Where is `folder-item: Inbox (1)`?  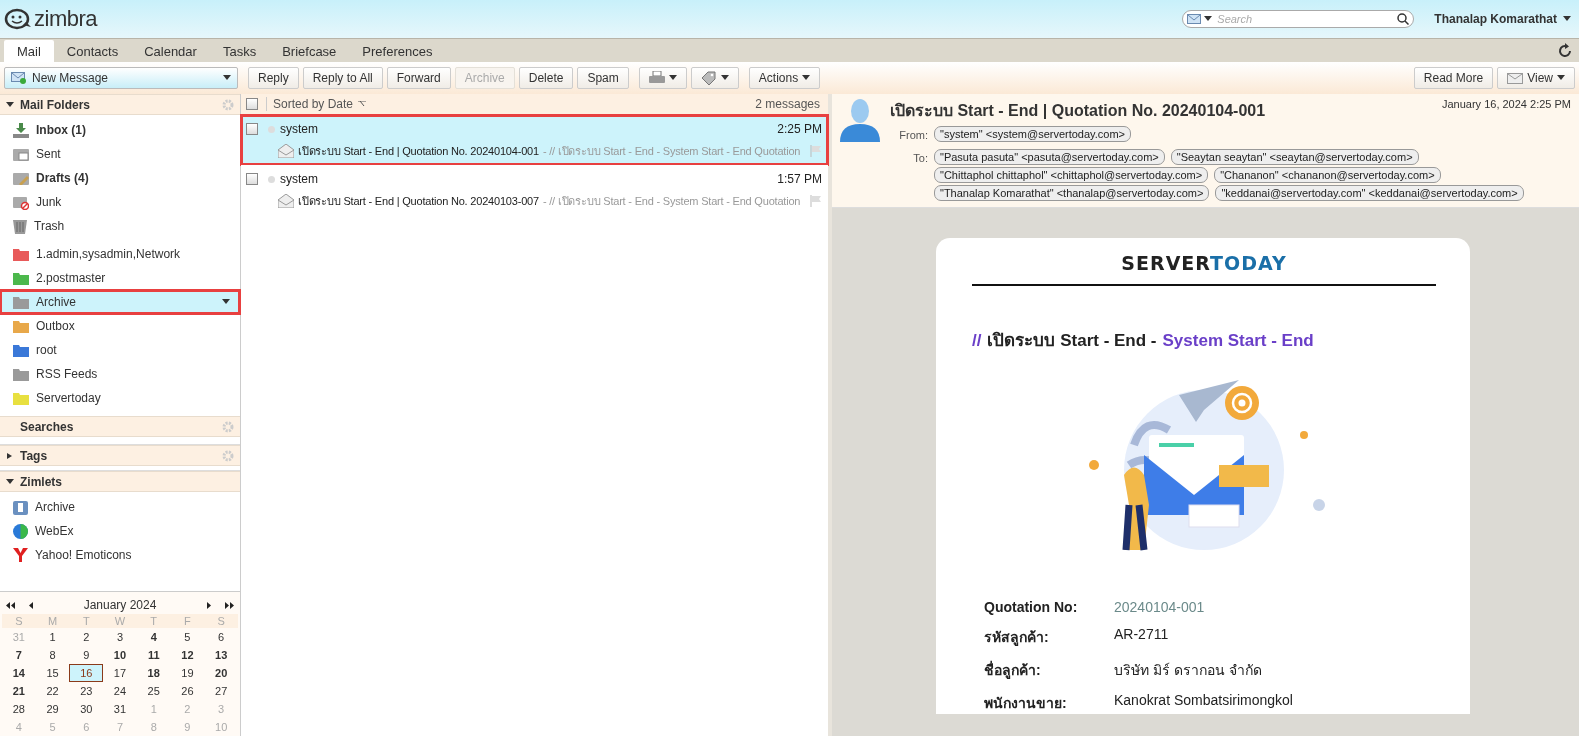
folder-item: Inbox (1) is located at coordinates (120, 130).